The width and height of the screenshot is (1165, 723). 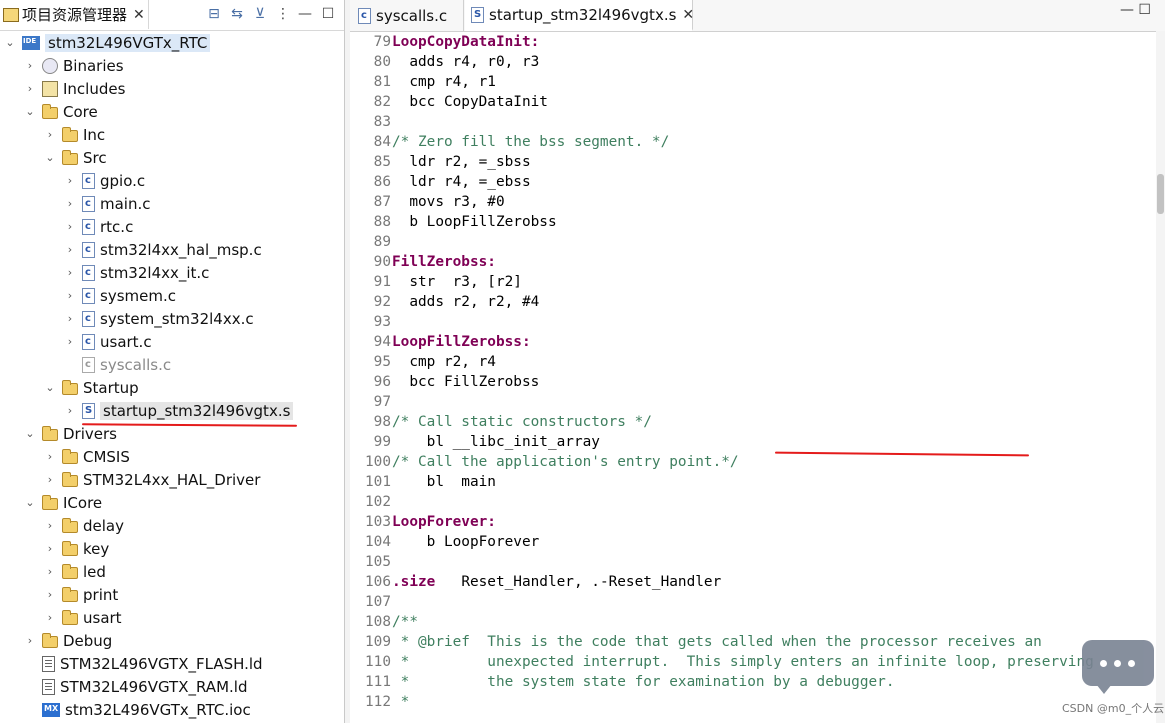 What do you see at coordinates (70, 433) in the screenshot?
I see `tree-item: ⌄ Drivers` at bounding box center [70, 433].